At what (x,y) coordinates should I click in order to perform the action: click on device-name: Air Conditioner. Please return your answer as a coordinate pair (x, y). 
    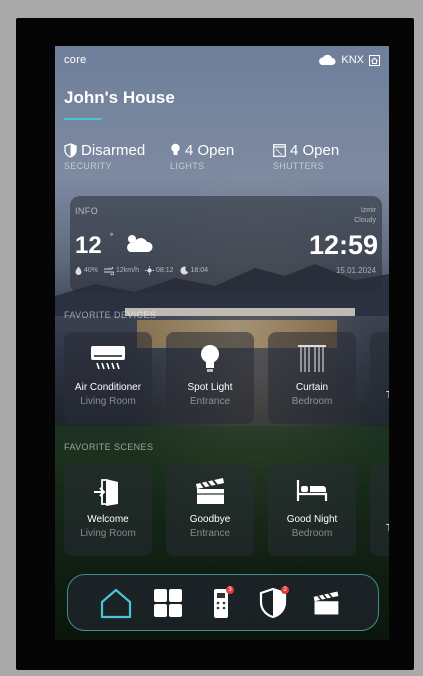
    Looking at the image, I should click on (108, 387).